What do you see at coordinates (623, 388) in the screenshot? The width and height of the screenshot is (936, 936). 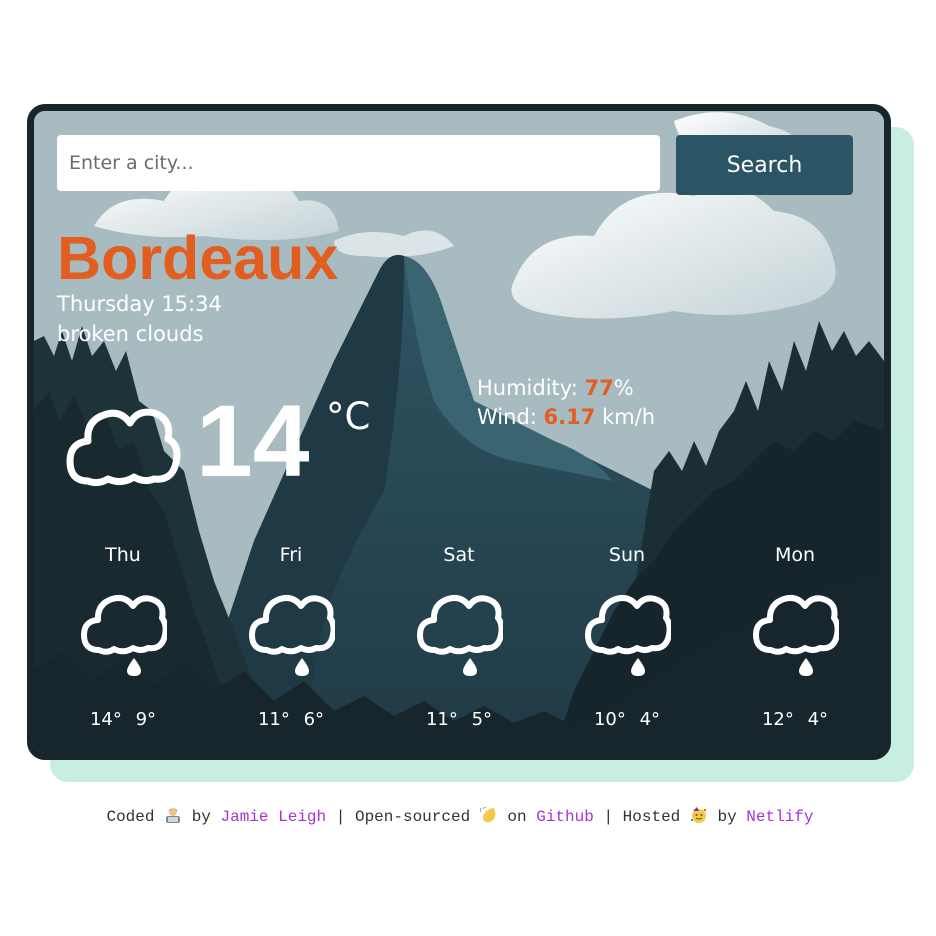 I see `humidity-unit: %` at bounding box center [623, 388].